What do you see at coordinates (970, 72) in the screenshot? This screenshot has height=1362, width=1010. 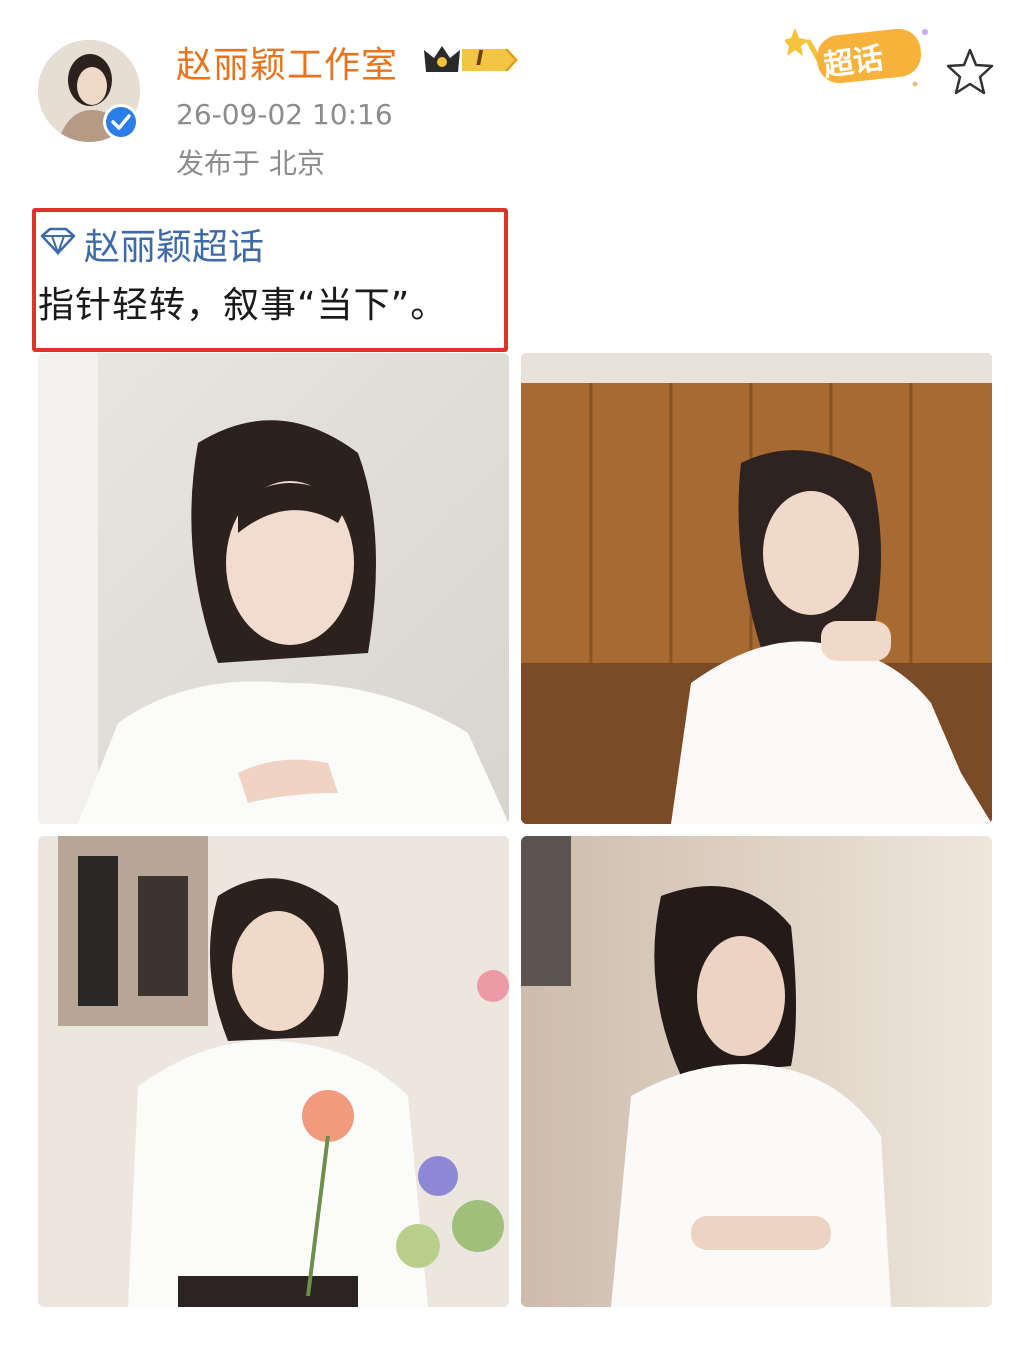 I see `star-outline-icon` at bounding box center [970, 72].